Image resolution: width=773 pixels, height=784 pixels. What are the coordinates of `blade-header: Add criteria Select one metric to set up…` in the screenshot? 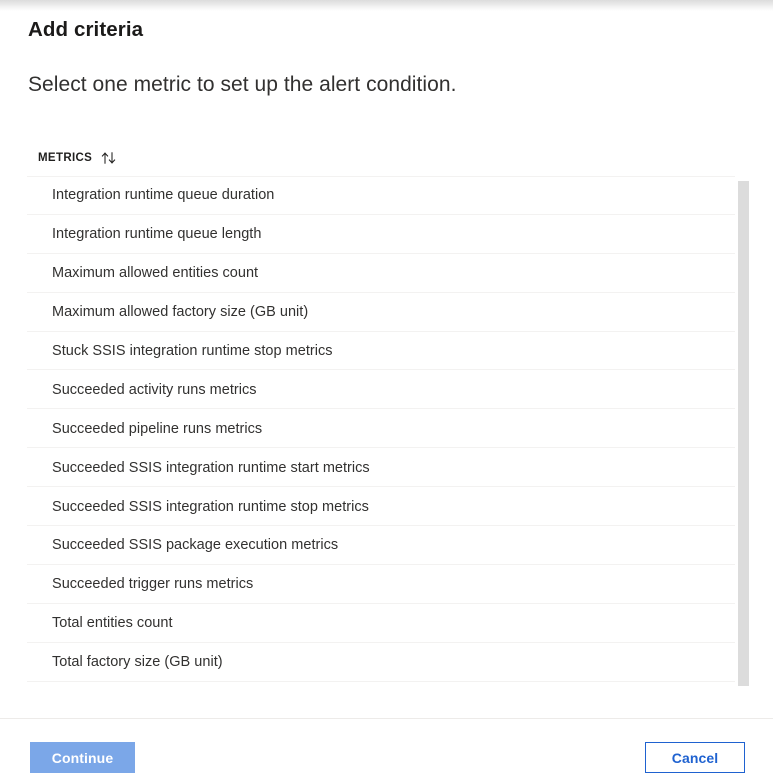 It's located at (386, 49).